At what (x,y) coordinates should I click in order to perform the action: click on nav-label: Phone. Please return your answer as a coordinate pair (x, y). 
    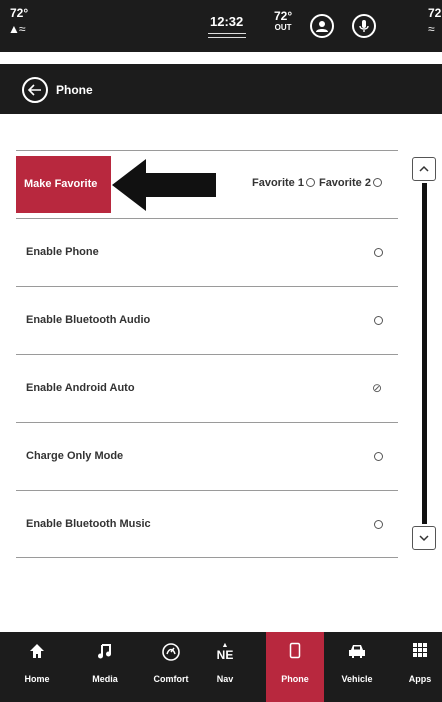
    Looking at the image, I should click on (295, 679).